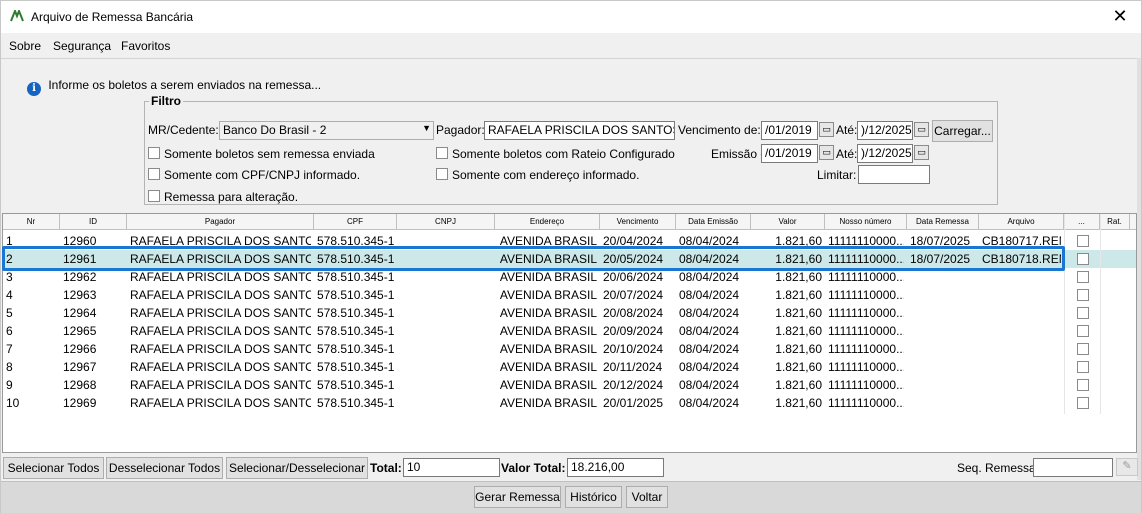  Describe the element at coordinates (1115, 222) in the screenshot. I see `column-header: Rat.` at that location.